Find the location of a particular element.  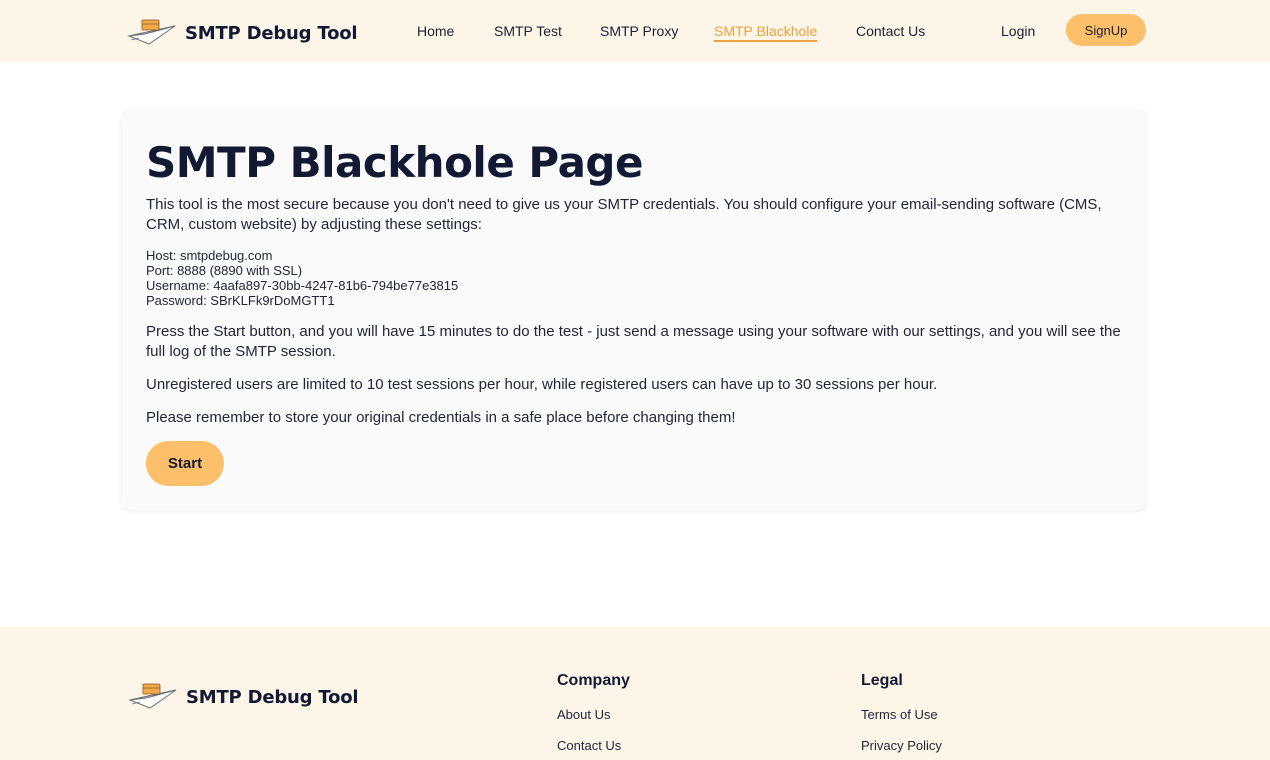

footer-brand-logo: SMTP Debug Tool is located at coordinates (243, 697).